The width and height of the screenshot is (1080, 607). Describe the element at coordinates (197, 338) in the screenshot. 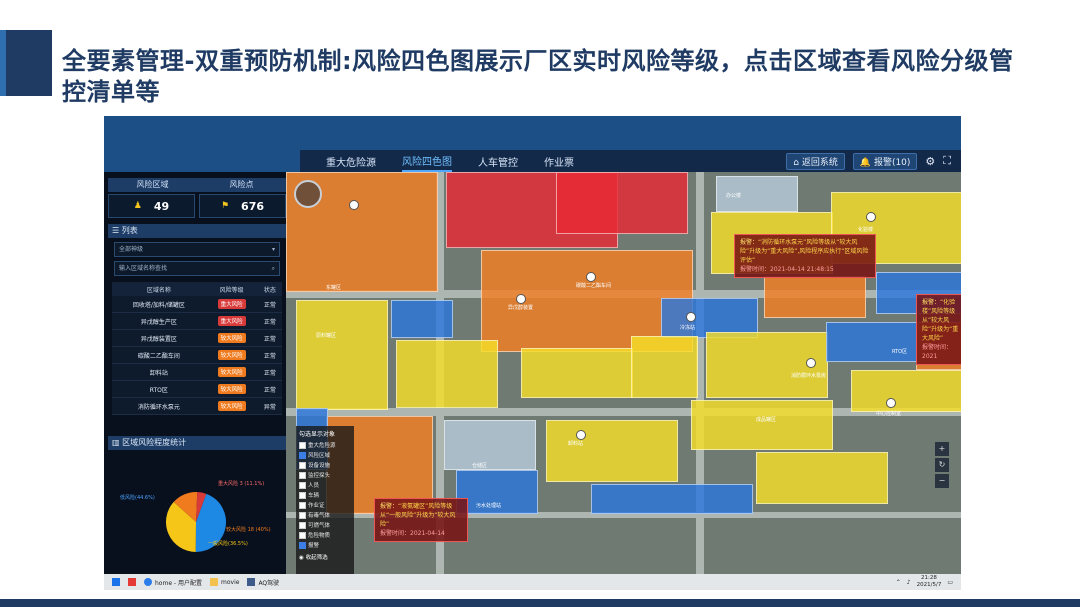

I see `table-row: 异戊醇装置区 较大风险 正常` at that location.